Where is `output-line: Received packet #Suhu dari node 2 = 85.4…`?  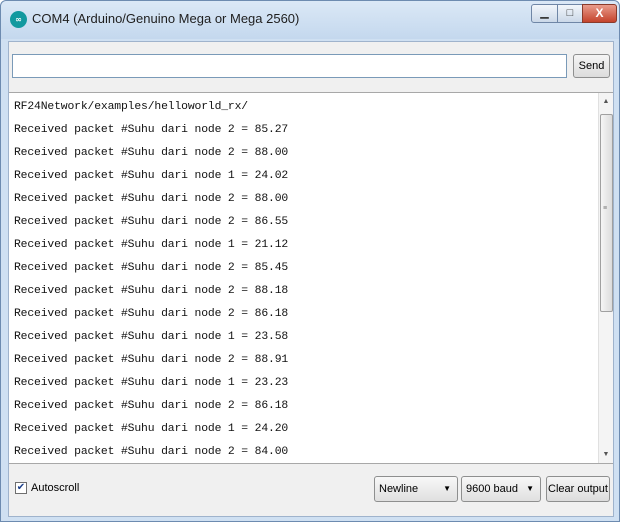 output-line: Received packet #Suhu dari node 2 = 85.4… is located at coordinates (151, 268).